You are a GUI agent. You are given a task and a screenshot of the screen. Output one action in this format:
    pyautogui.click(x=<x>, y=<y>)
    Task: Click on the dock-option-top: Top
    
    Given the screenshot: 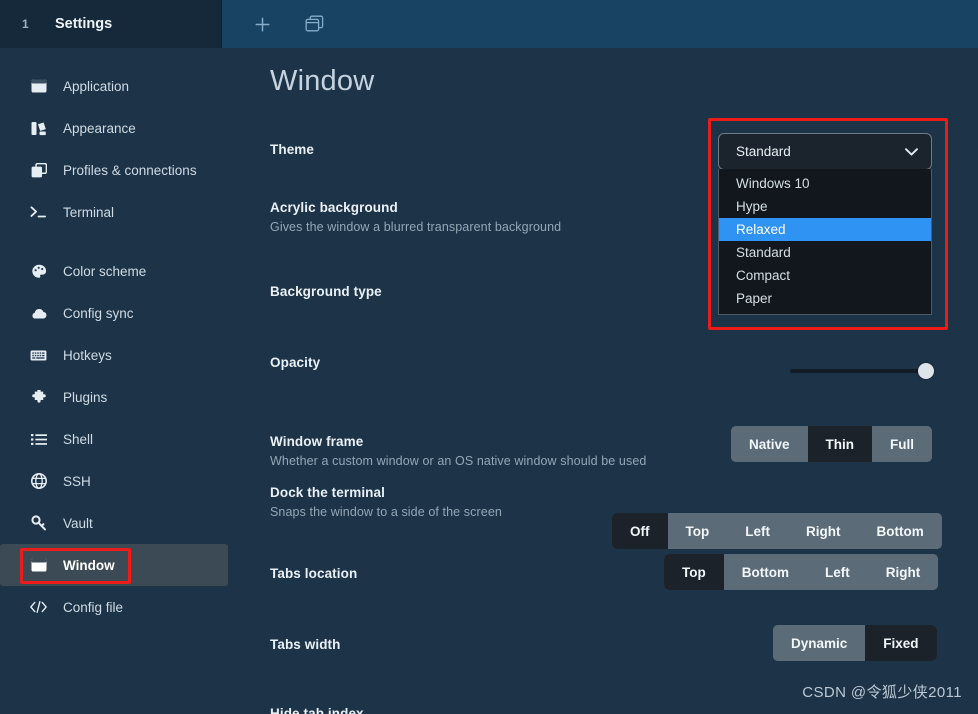 What is the action you would take?
    pyautogui.click(x=697, y=531)
    